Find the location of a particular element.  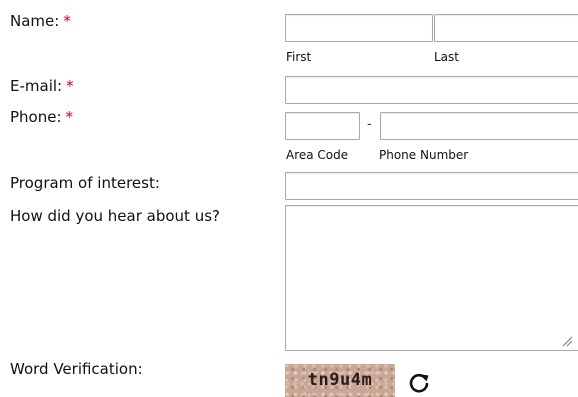

email-label: E-mail: * is located at coordinates (42, 86).